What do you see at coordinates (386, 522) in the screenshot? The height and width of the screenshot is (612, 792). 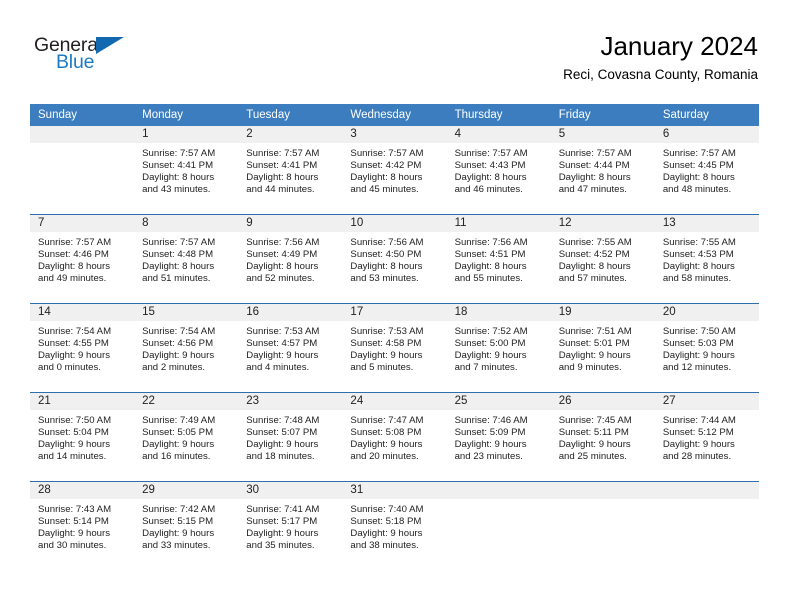 I see `day-detail-line: Sunset: 5:18 PM` at bounding box center [386, 522].